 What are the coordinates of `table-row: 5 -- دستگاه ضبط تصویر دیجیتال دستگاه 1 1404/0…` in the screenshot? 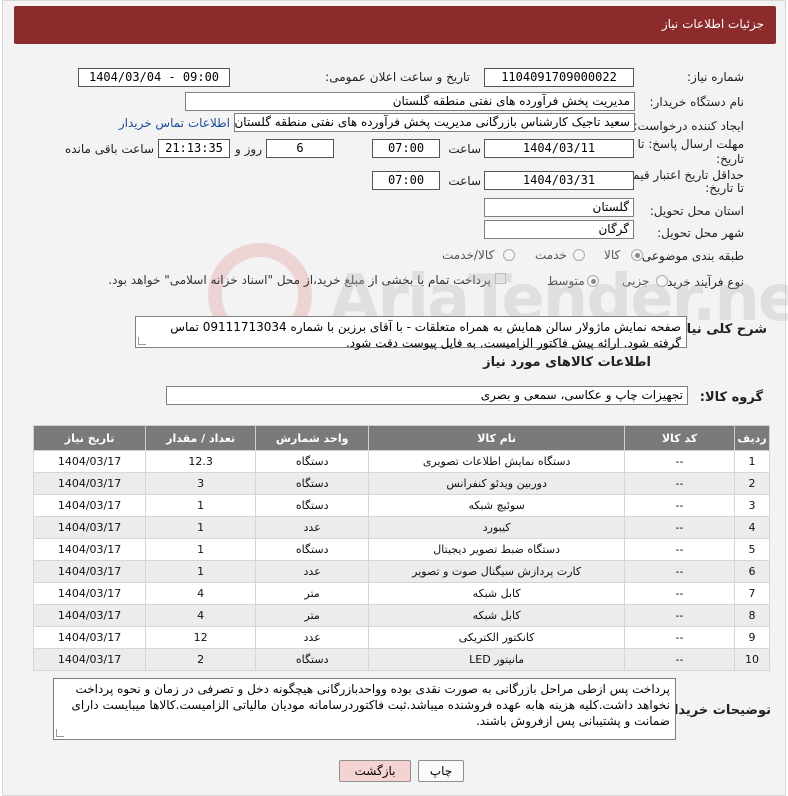 It's located at (401, 549).